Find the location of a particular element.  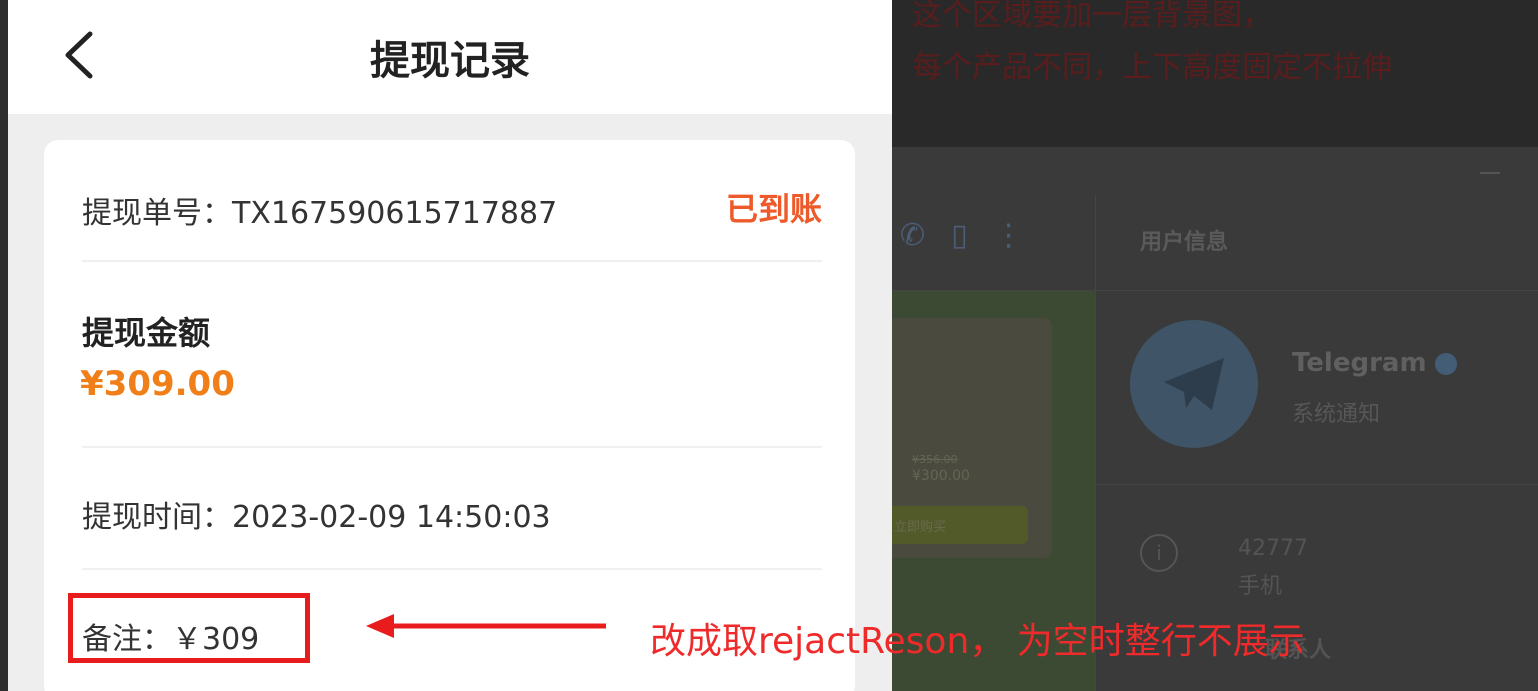

background-toolbar-icons: ✆▯⋮ is located at coordinates (975, 235).